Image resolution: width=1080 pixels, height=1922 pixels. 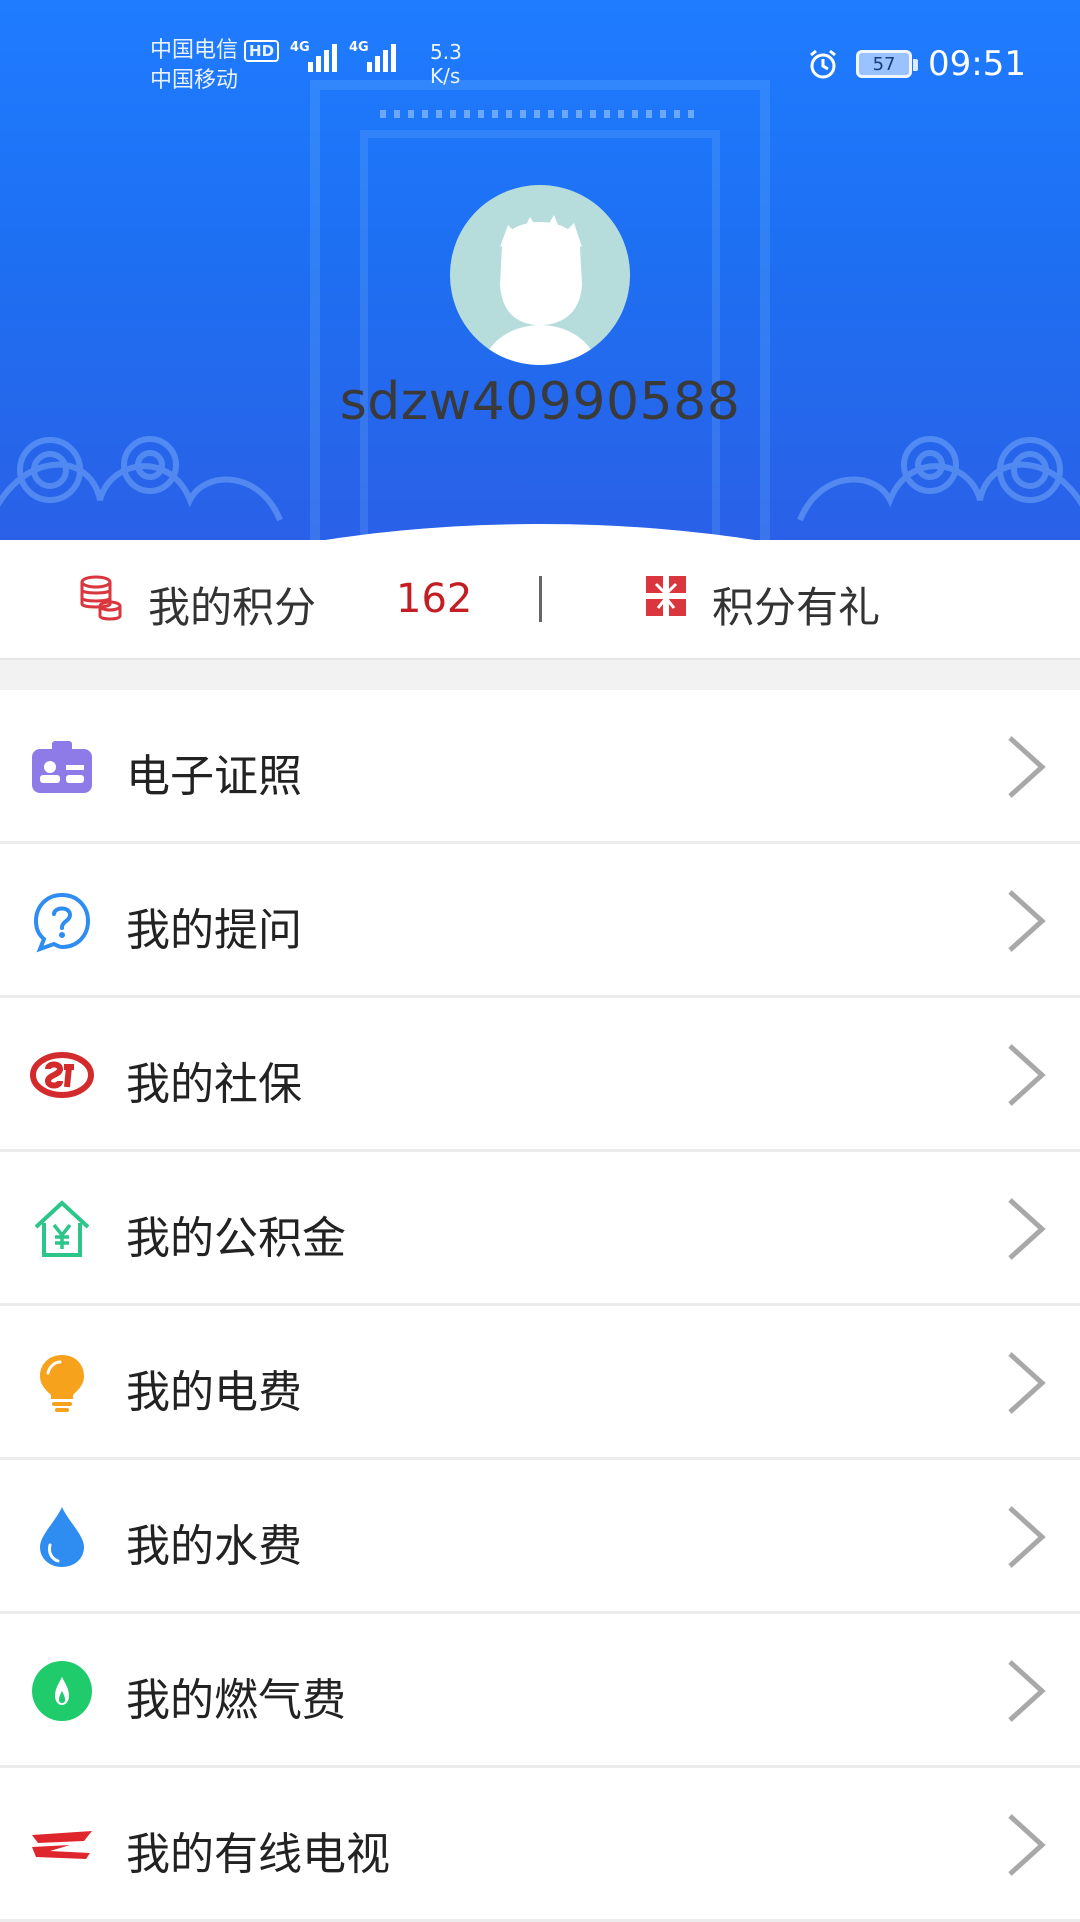 What do you see at coordinates (540, 1229) in the screenshot?
I see `menu-item-housing-fund: 我的公积金` at bounding box center [540, 1229].